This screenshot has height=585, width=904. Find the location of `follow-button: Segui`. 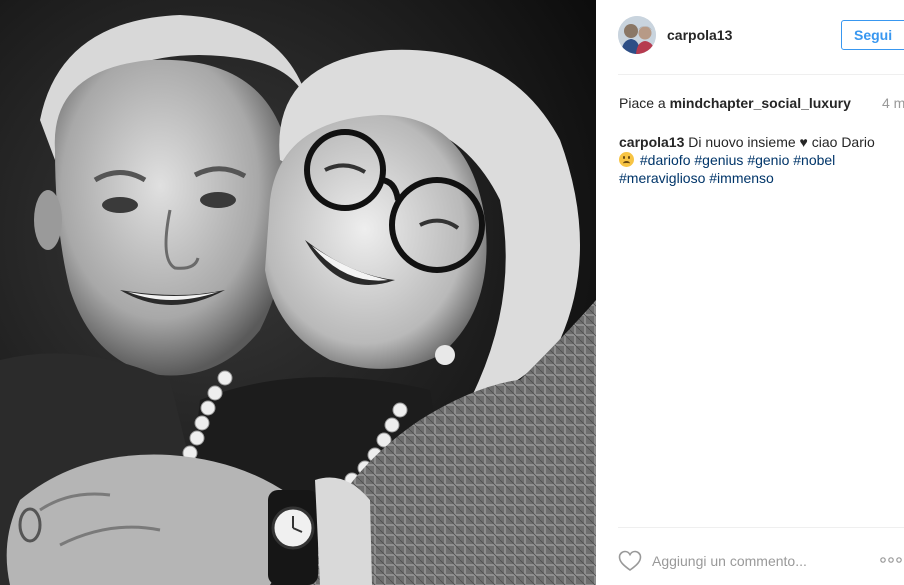

follow-button: Segui is located at coordinates (872, 35).